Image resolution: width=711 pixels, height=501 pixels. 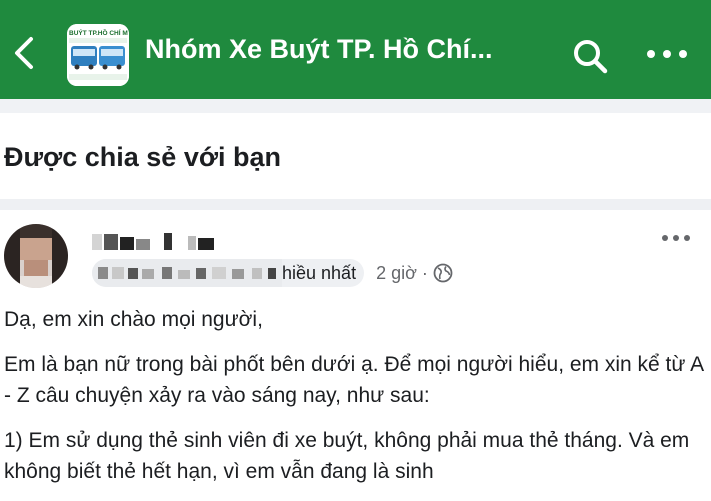 I want to click on section-title: Được chia sẻ với bạn, so click(x=143, y=157).